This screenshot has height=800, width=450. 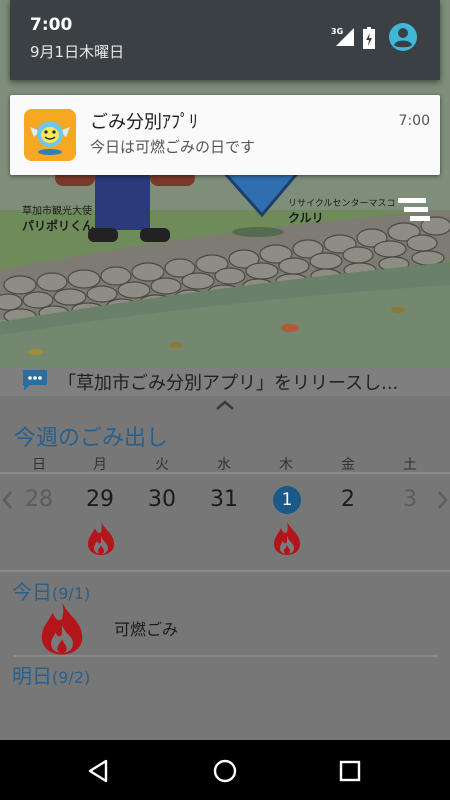 What do you see at coordinates (410, 465) in the screenshot?
I see `weekday-sat: 土` at bounding box center [410, 465].